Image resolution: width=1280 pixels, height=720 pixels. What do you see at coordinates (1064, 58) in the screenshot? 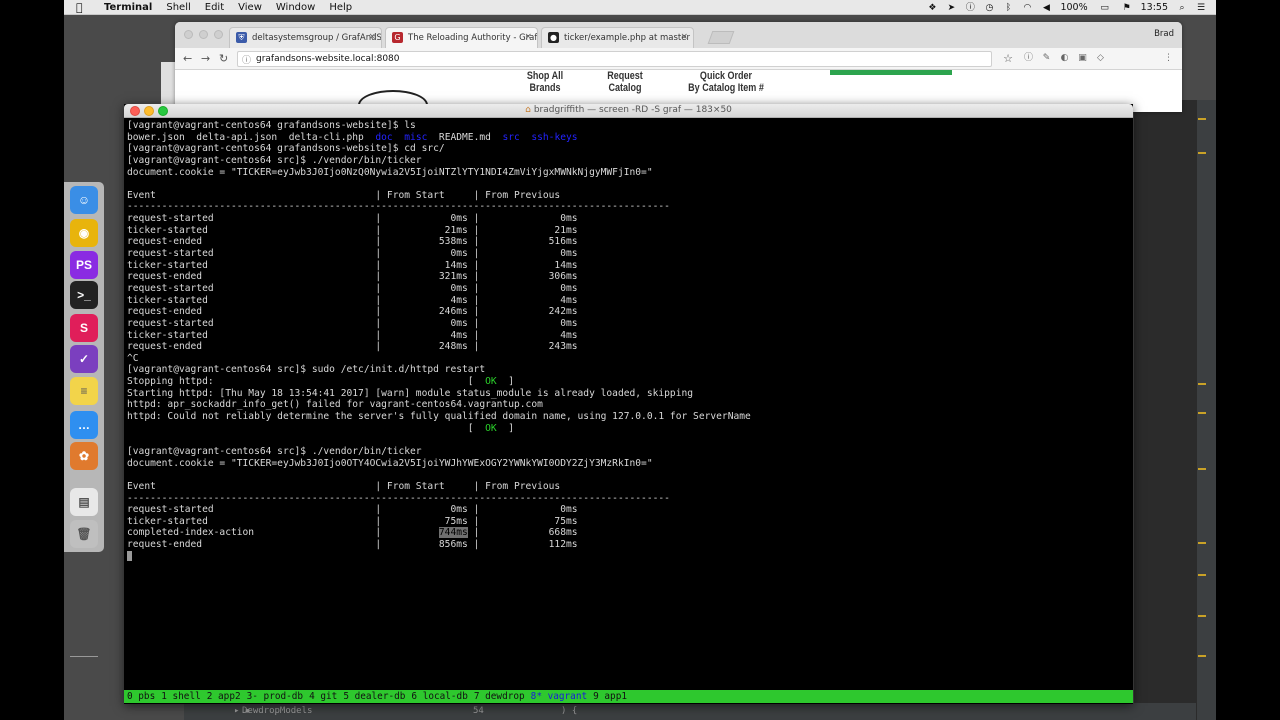
I see `extension-icon: ◐` at bounding box center [1064, 58].